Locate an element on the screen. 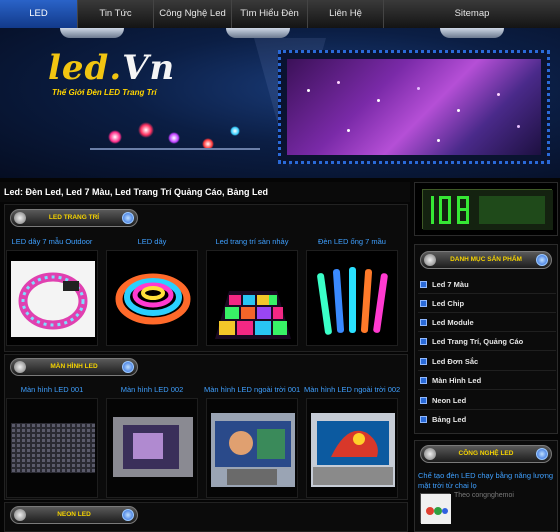 The height and width of the screenshot is (532, 560). category-item: Led Đơn Sắc is located at coordinates (487, 362).